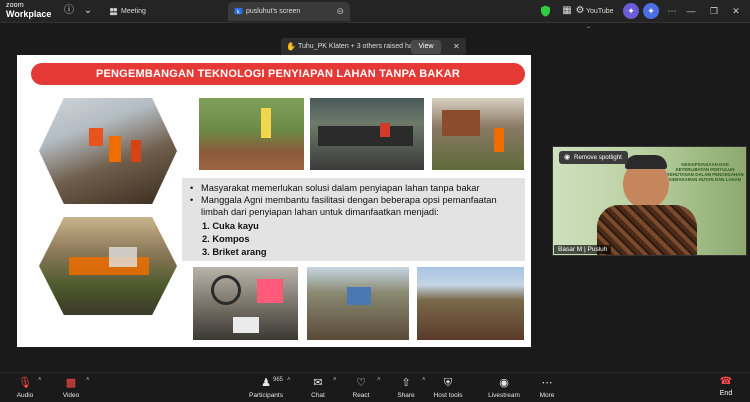 The image size is (750, 402). What do you see at coordinates (361, 395) in the screenshot?
I see `react-label: React` at bounding box center [361, 395].